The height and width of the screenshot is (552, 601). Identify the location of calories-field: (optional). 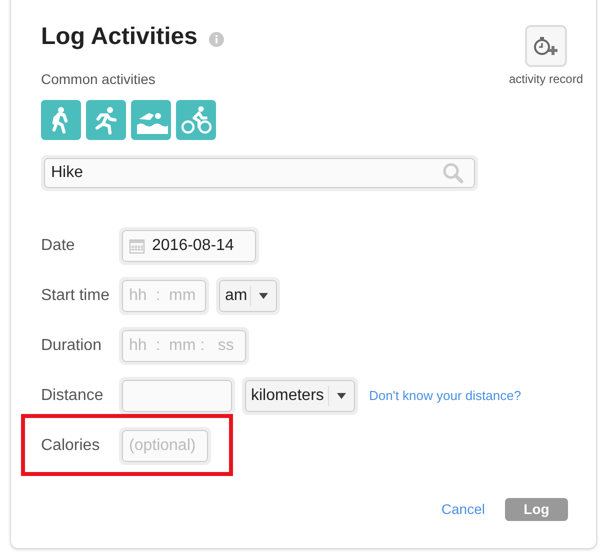
(165, 446).